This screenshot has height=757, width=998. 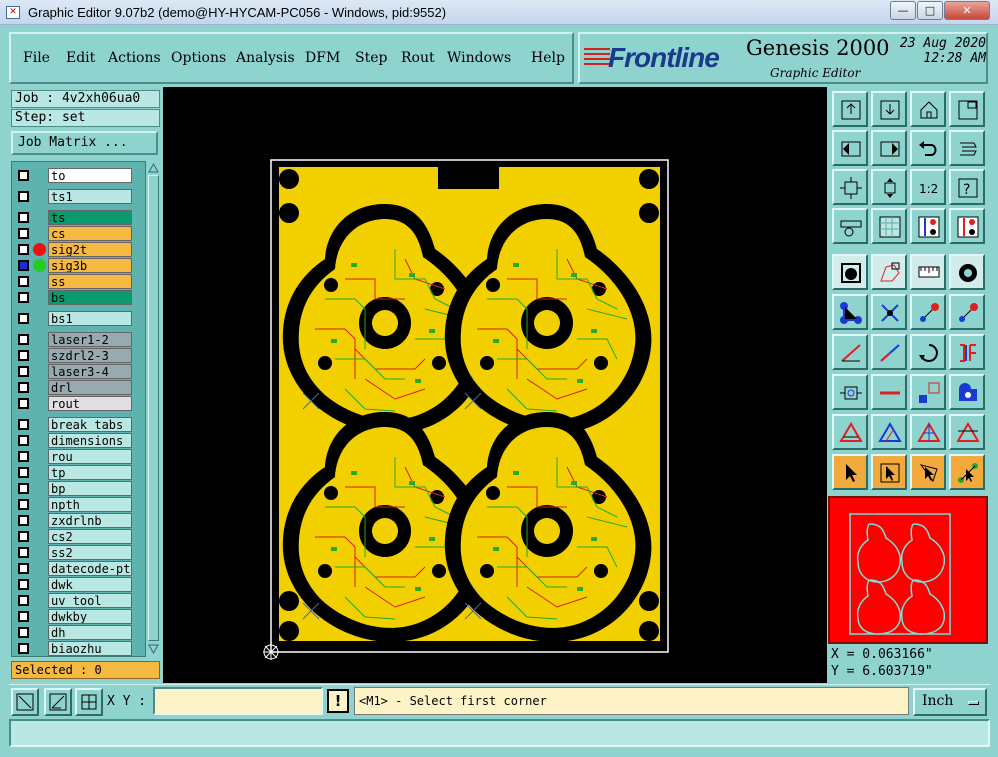 I want to click on vector-blue-button, so click(x=967, y=312).